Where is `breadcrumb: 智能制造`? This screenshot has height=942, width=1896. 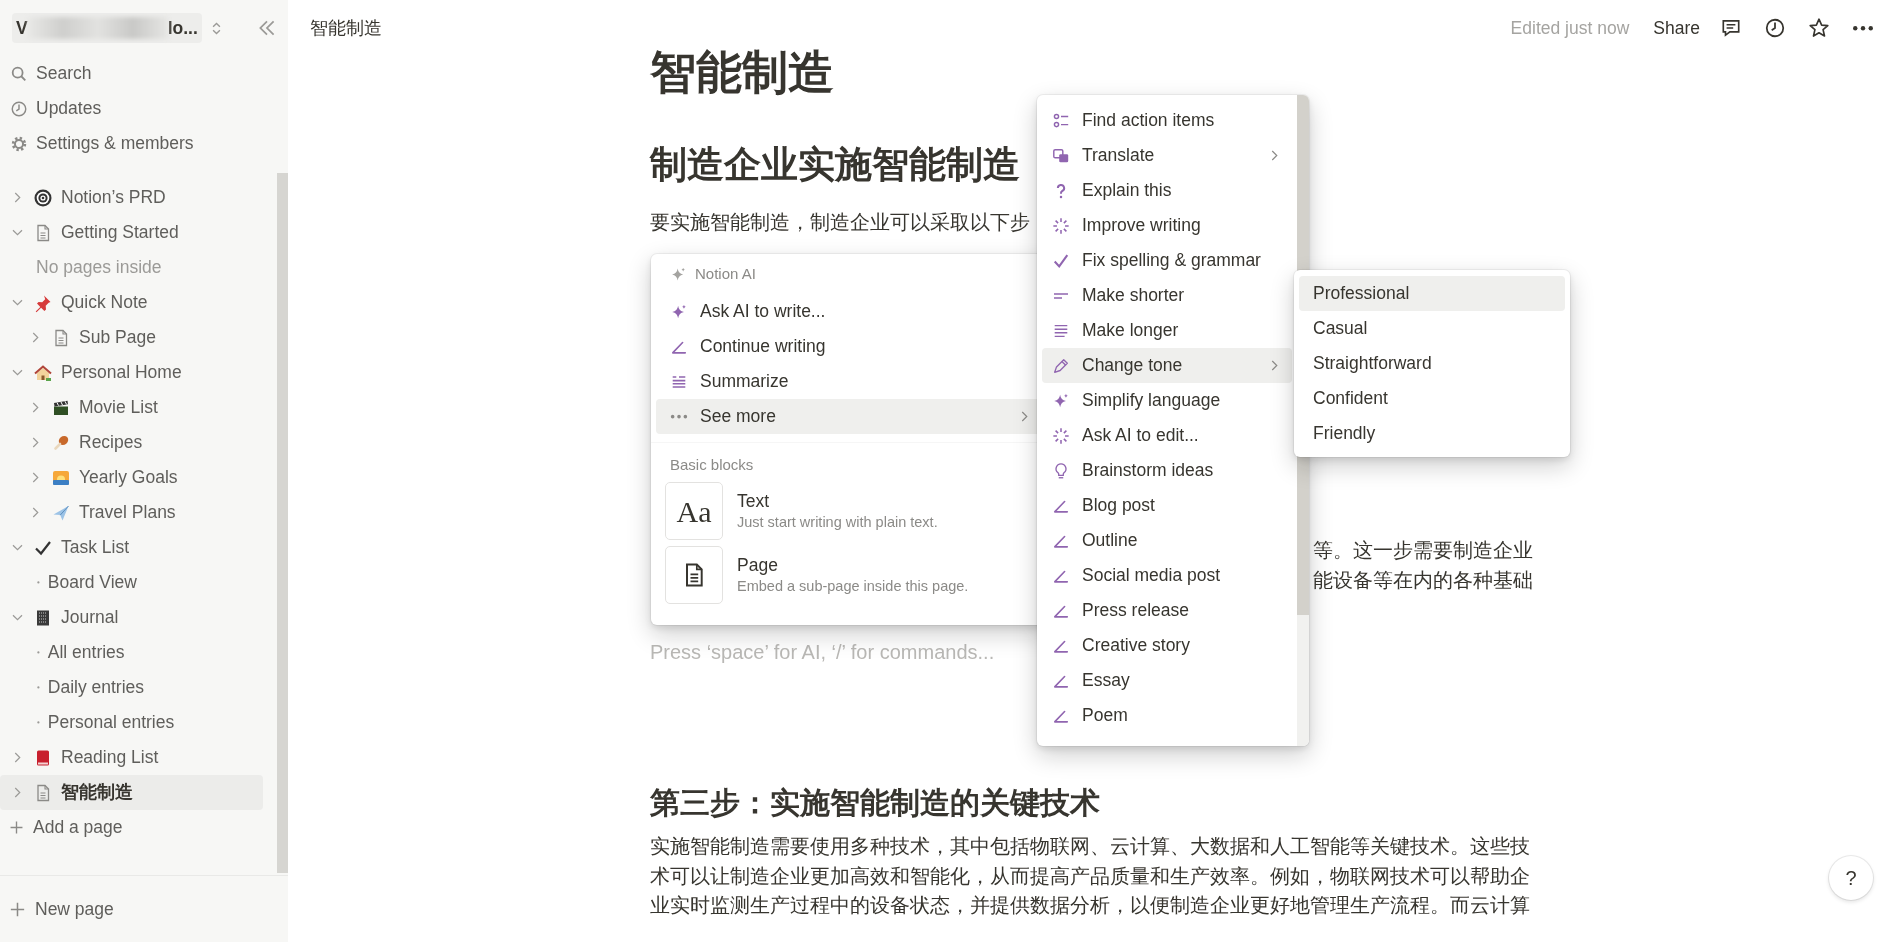 breadcrumb: 智能制造 is located at coordinates (346, 28).